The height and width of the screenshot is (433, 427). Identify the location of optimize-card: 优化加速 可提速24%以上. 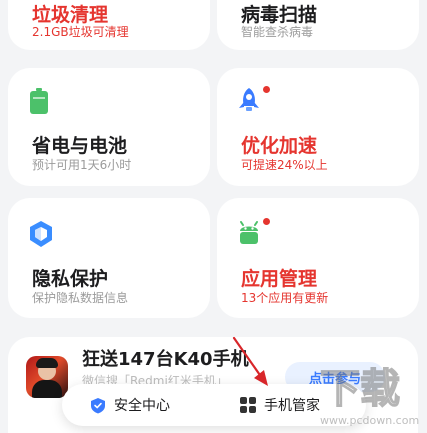
(318, 127).